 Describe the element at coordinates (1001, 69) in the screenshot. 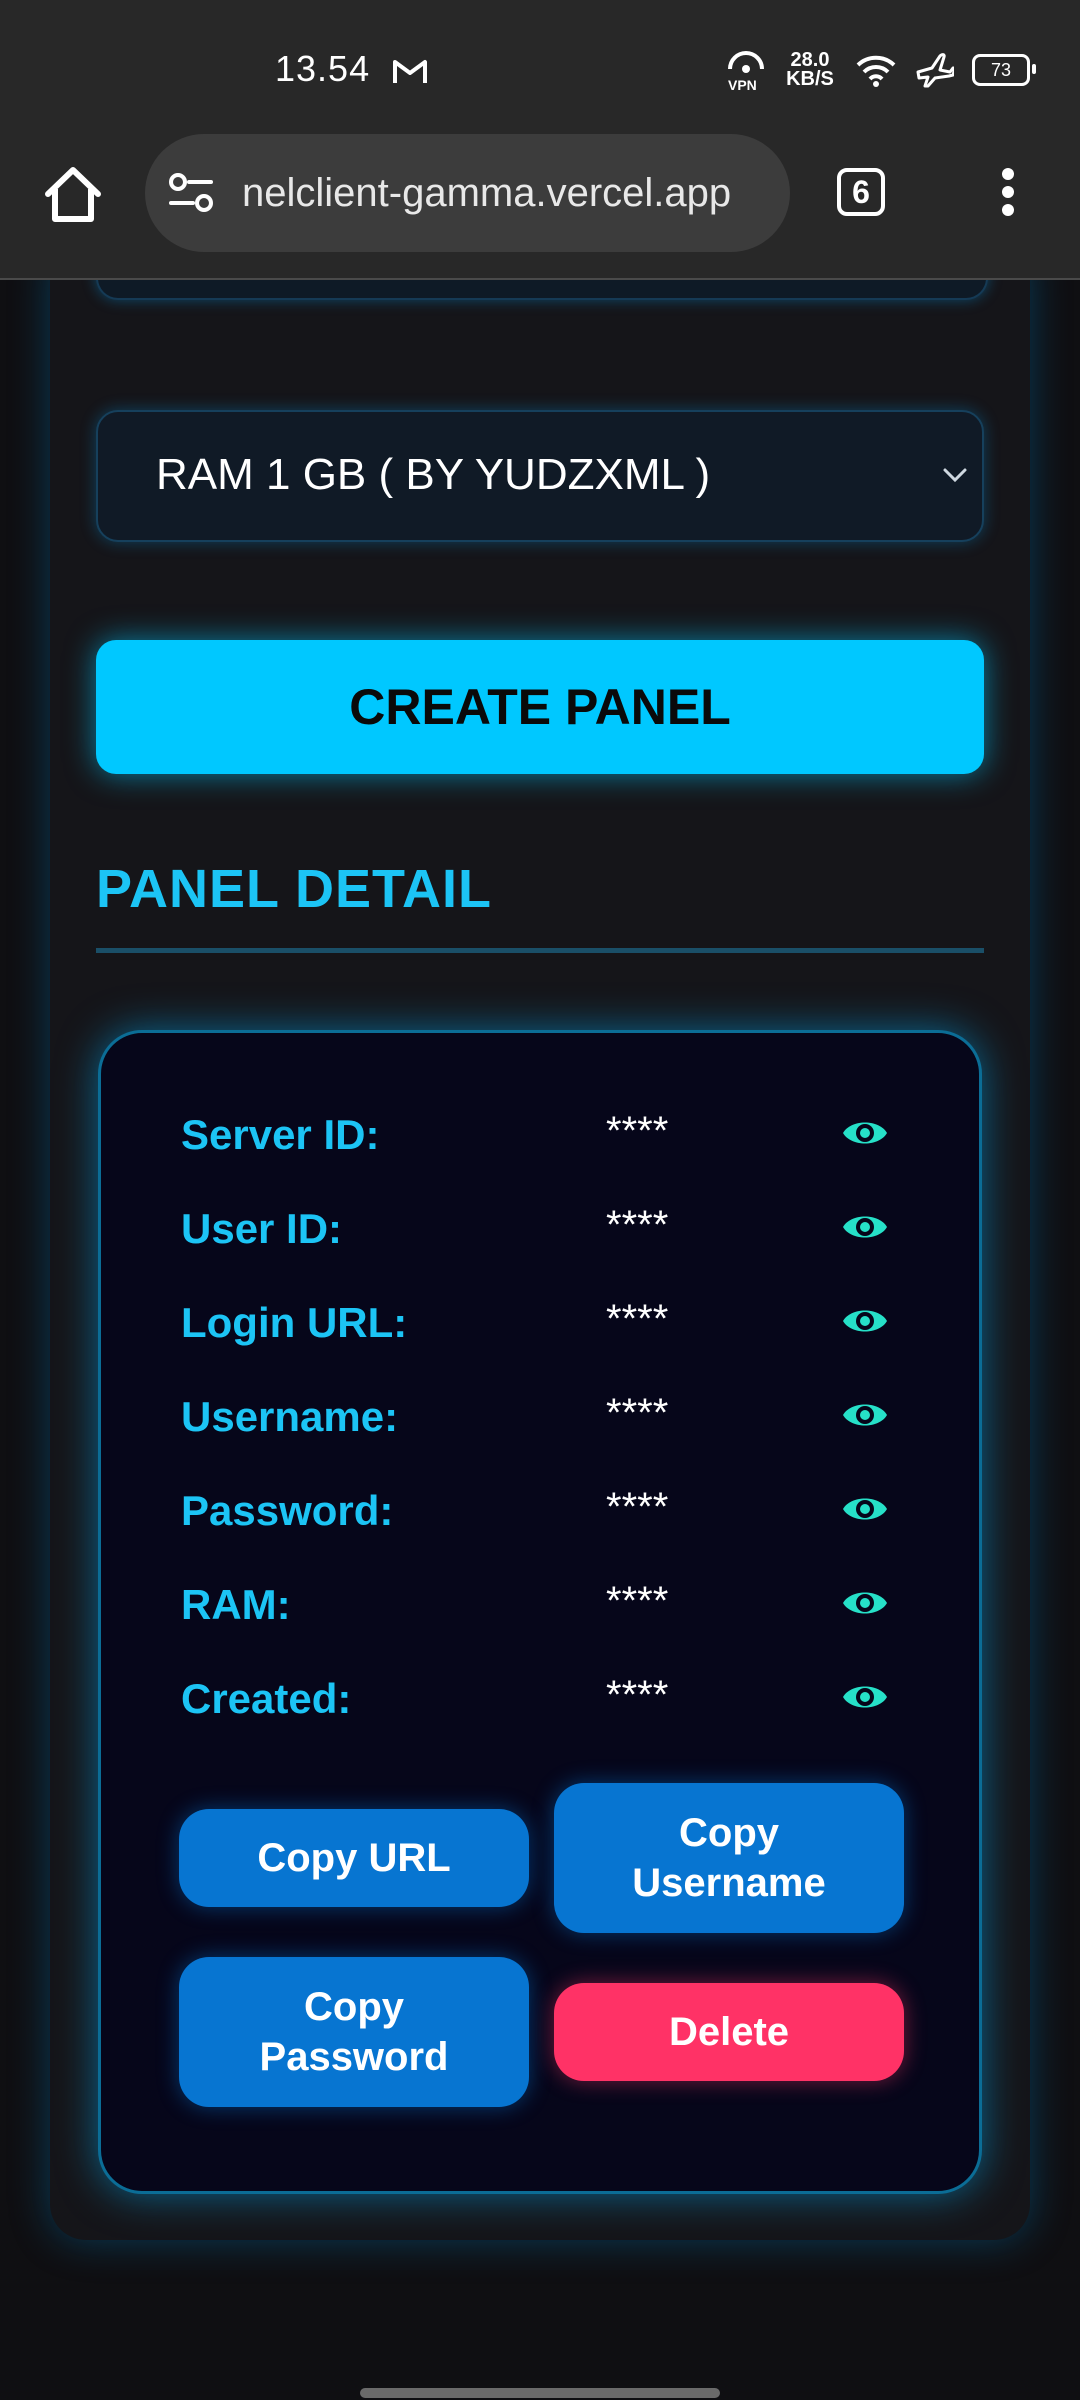

I see `battery-level: 73` at that location.